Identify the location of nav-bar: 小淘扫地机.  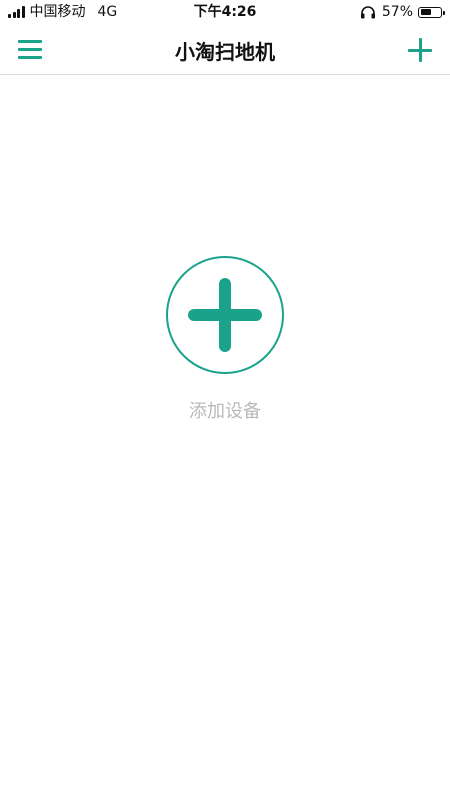
(225, 49).